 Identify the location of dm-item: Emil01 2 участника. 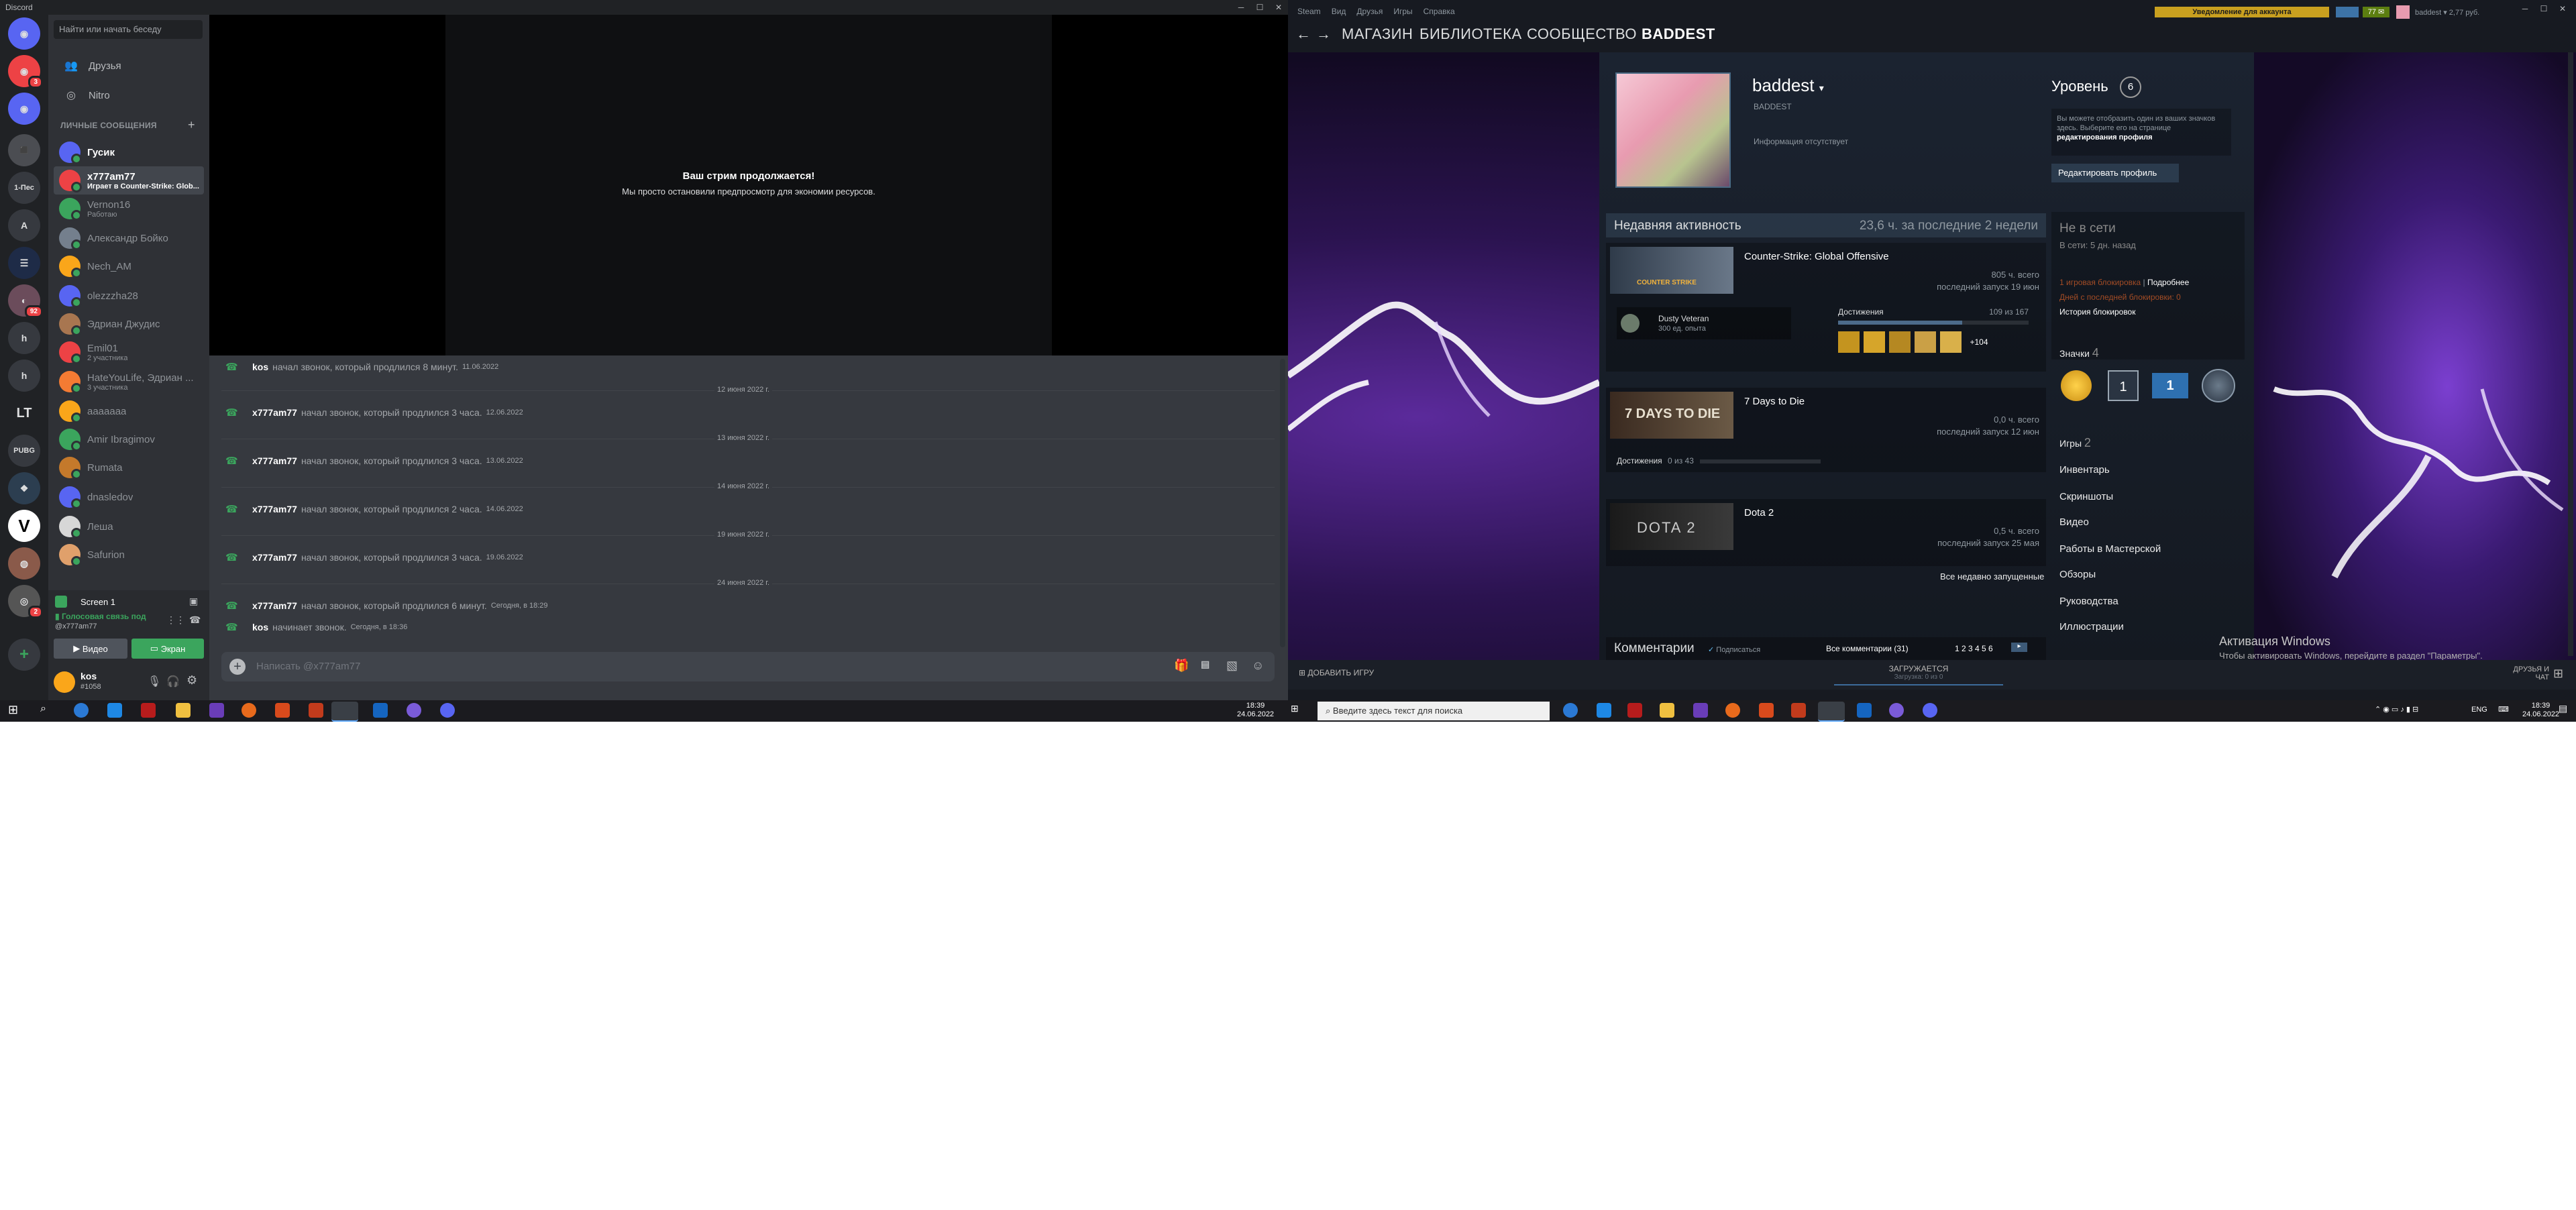
(129, 352).